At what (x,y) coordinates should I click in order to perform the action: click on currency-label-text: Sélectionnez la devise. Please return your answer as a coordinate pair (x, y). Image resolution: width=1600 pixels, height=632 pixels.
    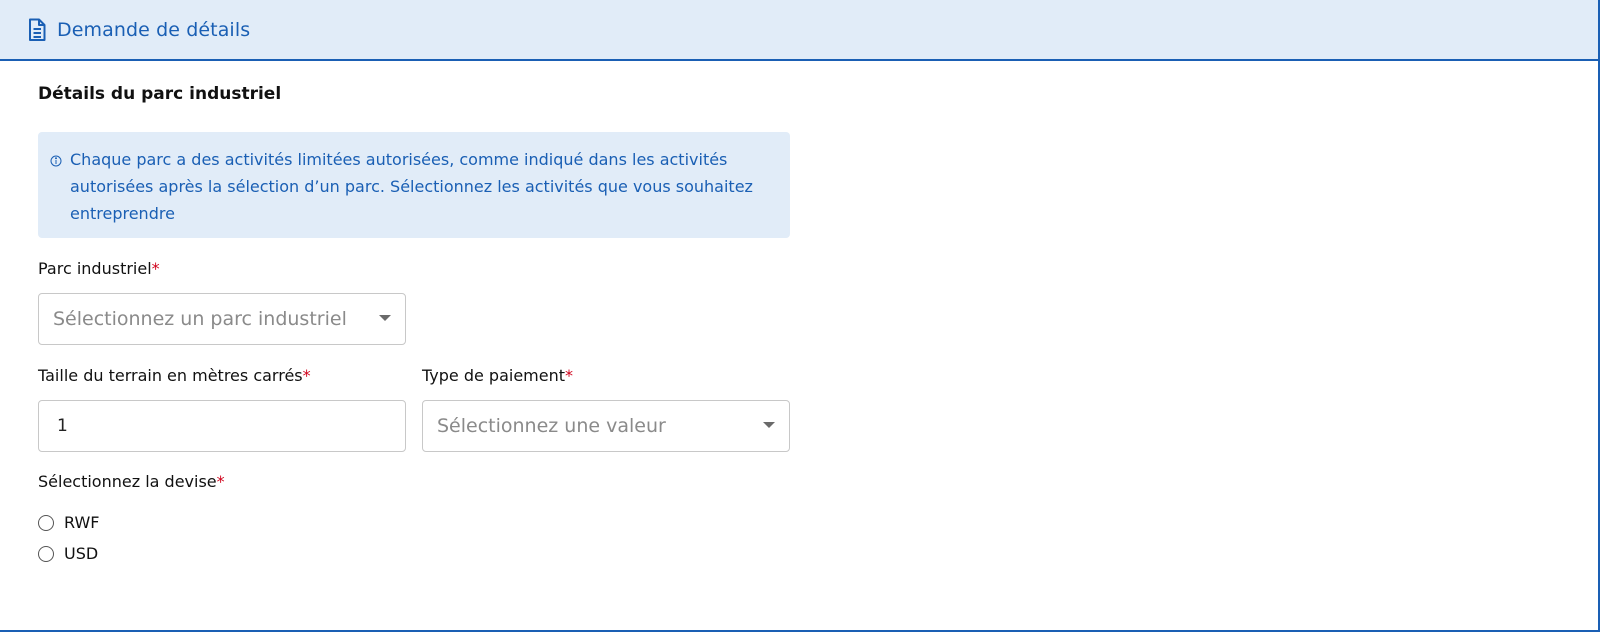
    Looking at the image, I should click on (127, 481).